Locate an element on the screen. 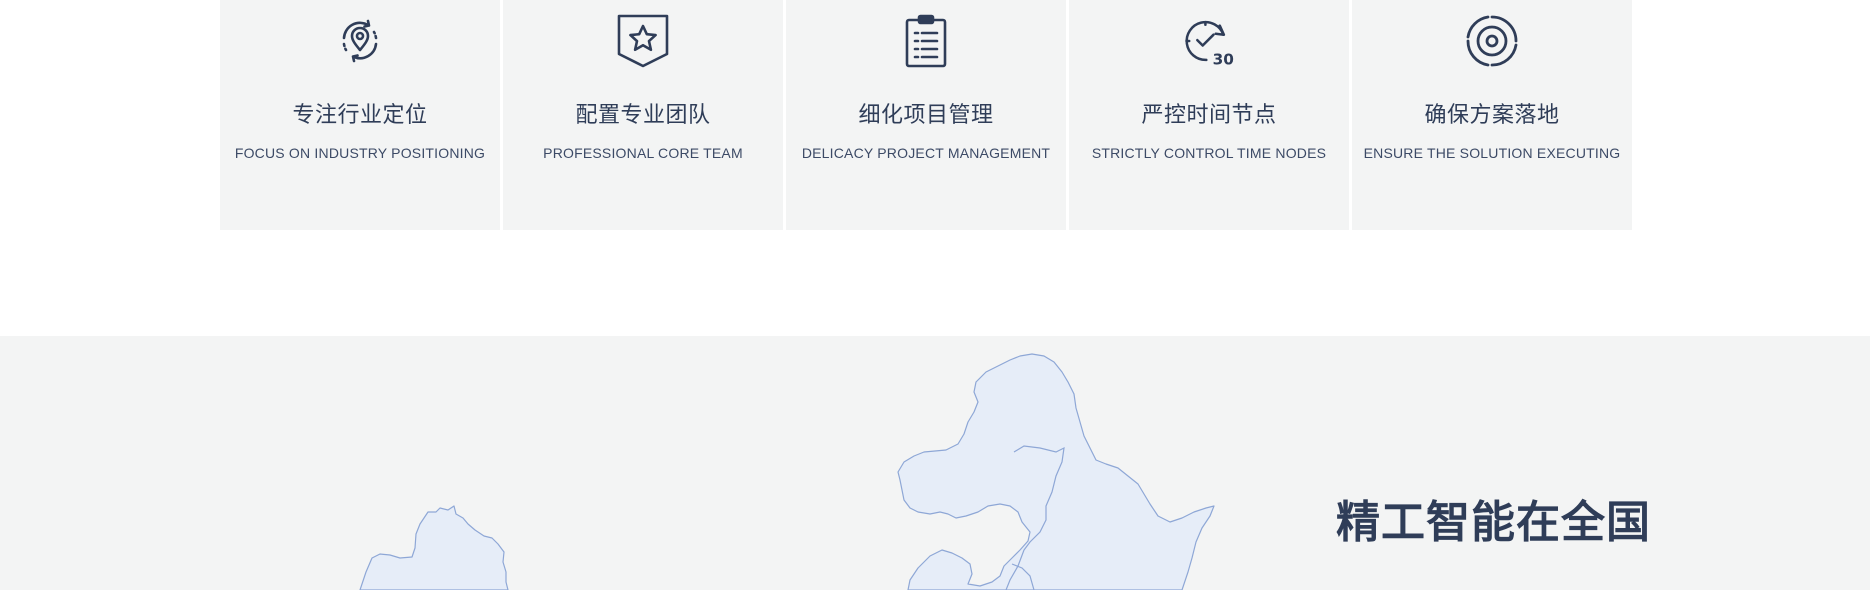 This screenshot has width=1870, height=590. feature-title: 确保方案落地 is located at coordinates (1492, 115).